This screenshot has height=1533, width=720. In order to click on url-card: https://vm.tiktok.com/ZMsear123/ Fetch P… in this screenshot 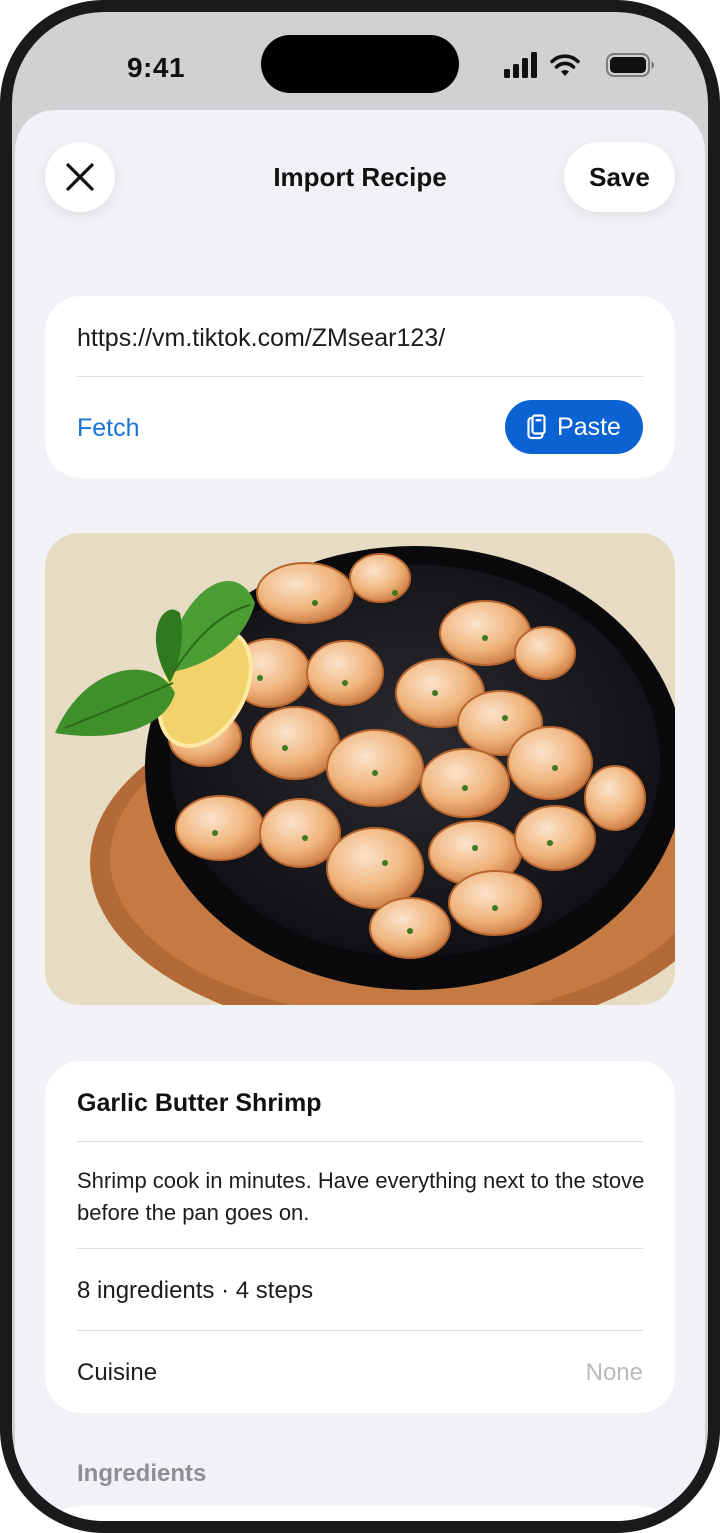, I will do `click(360, 387)`.